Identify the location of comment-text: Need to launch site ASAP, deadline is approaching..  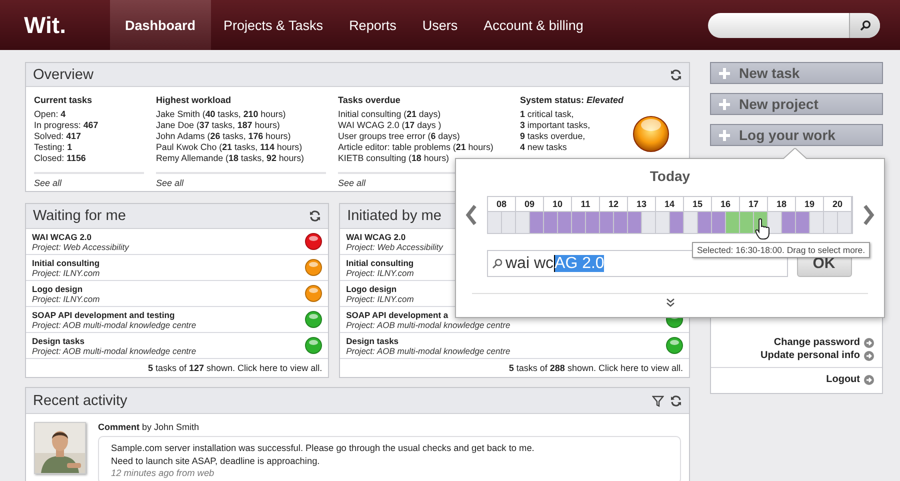
(216, 461).